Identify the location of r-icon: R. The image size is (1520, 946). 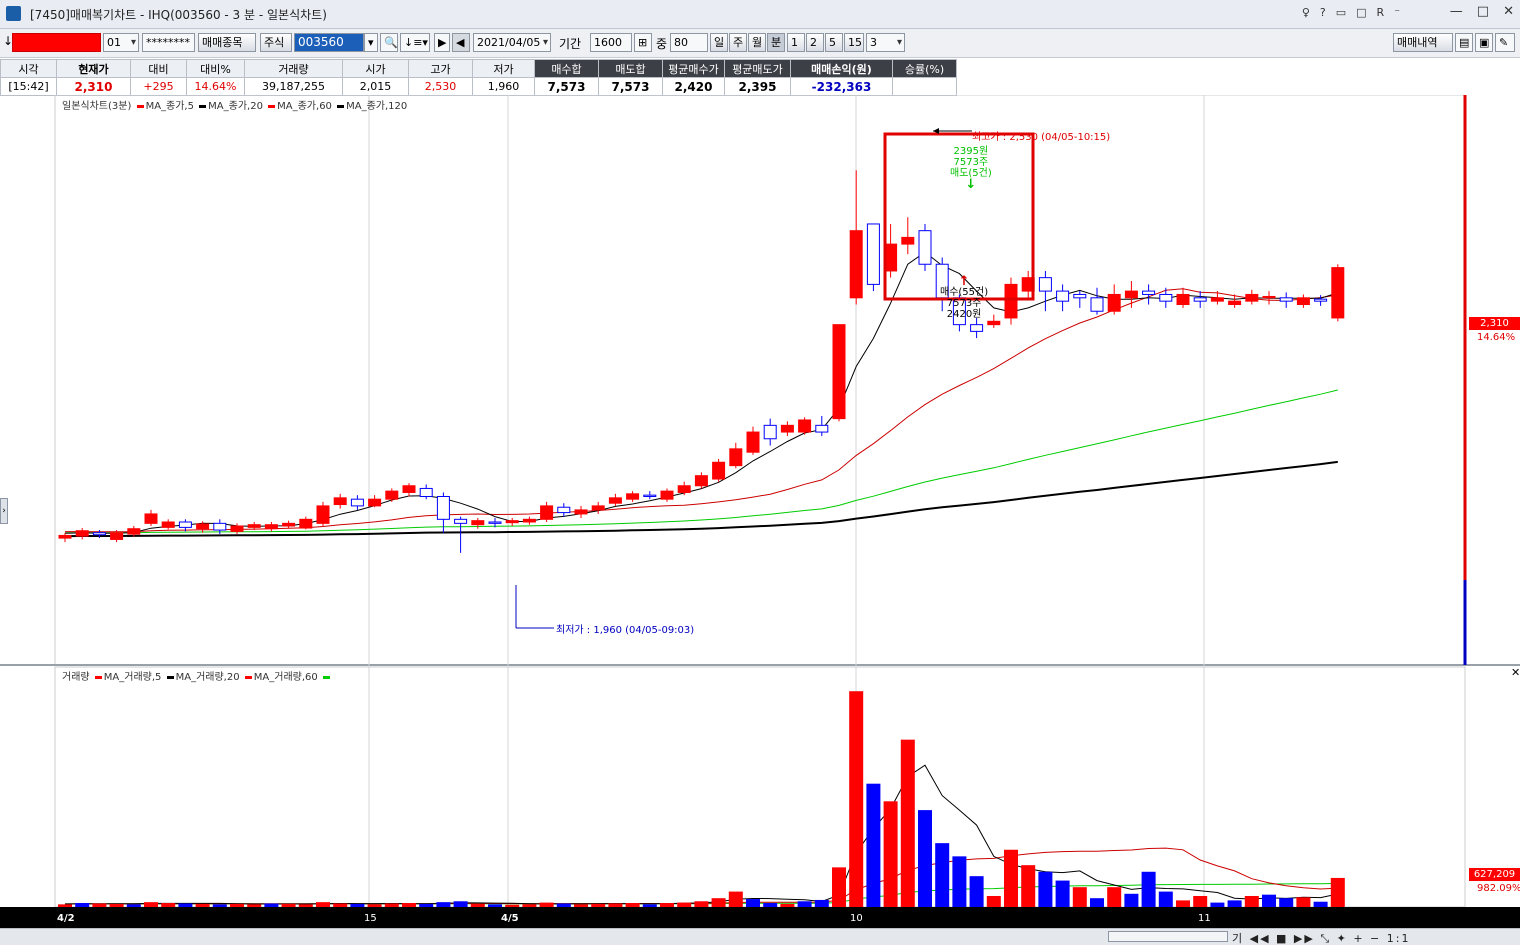
(1381, 12).